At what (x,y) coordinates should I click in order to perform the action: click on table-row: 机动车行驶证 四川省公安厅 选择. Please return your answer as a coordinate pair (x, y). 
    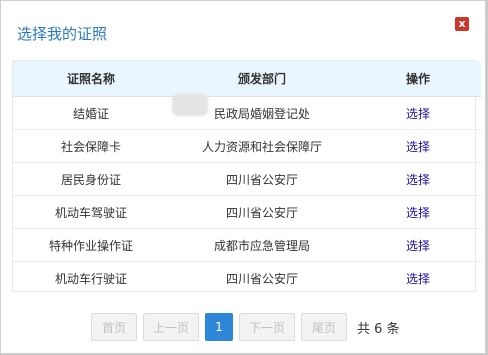
    Looking at the image, I should click on (247, 278).